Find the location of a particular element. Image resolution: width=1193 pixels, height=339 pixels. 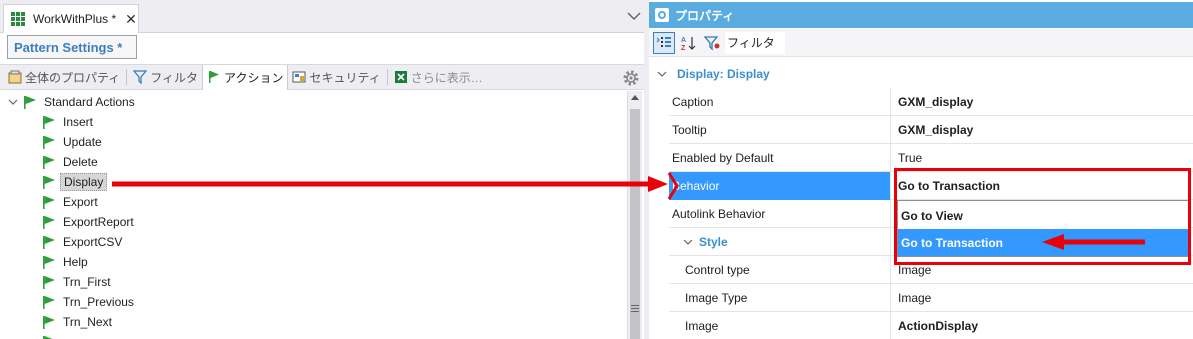

tree-item-partial is located at coordinates (51, 335).